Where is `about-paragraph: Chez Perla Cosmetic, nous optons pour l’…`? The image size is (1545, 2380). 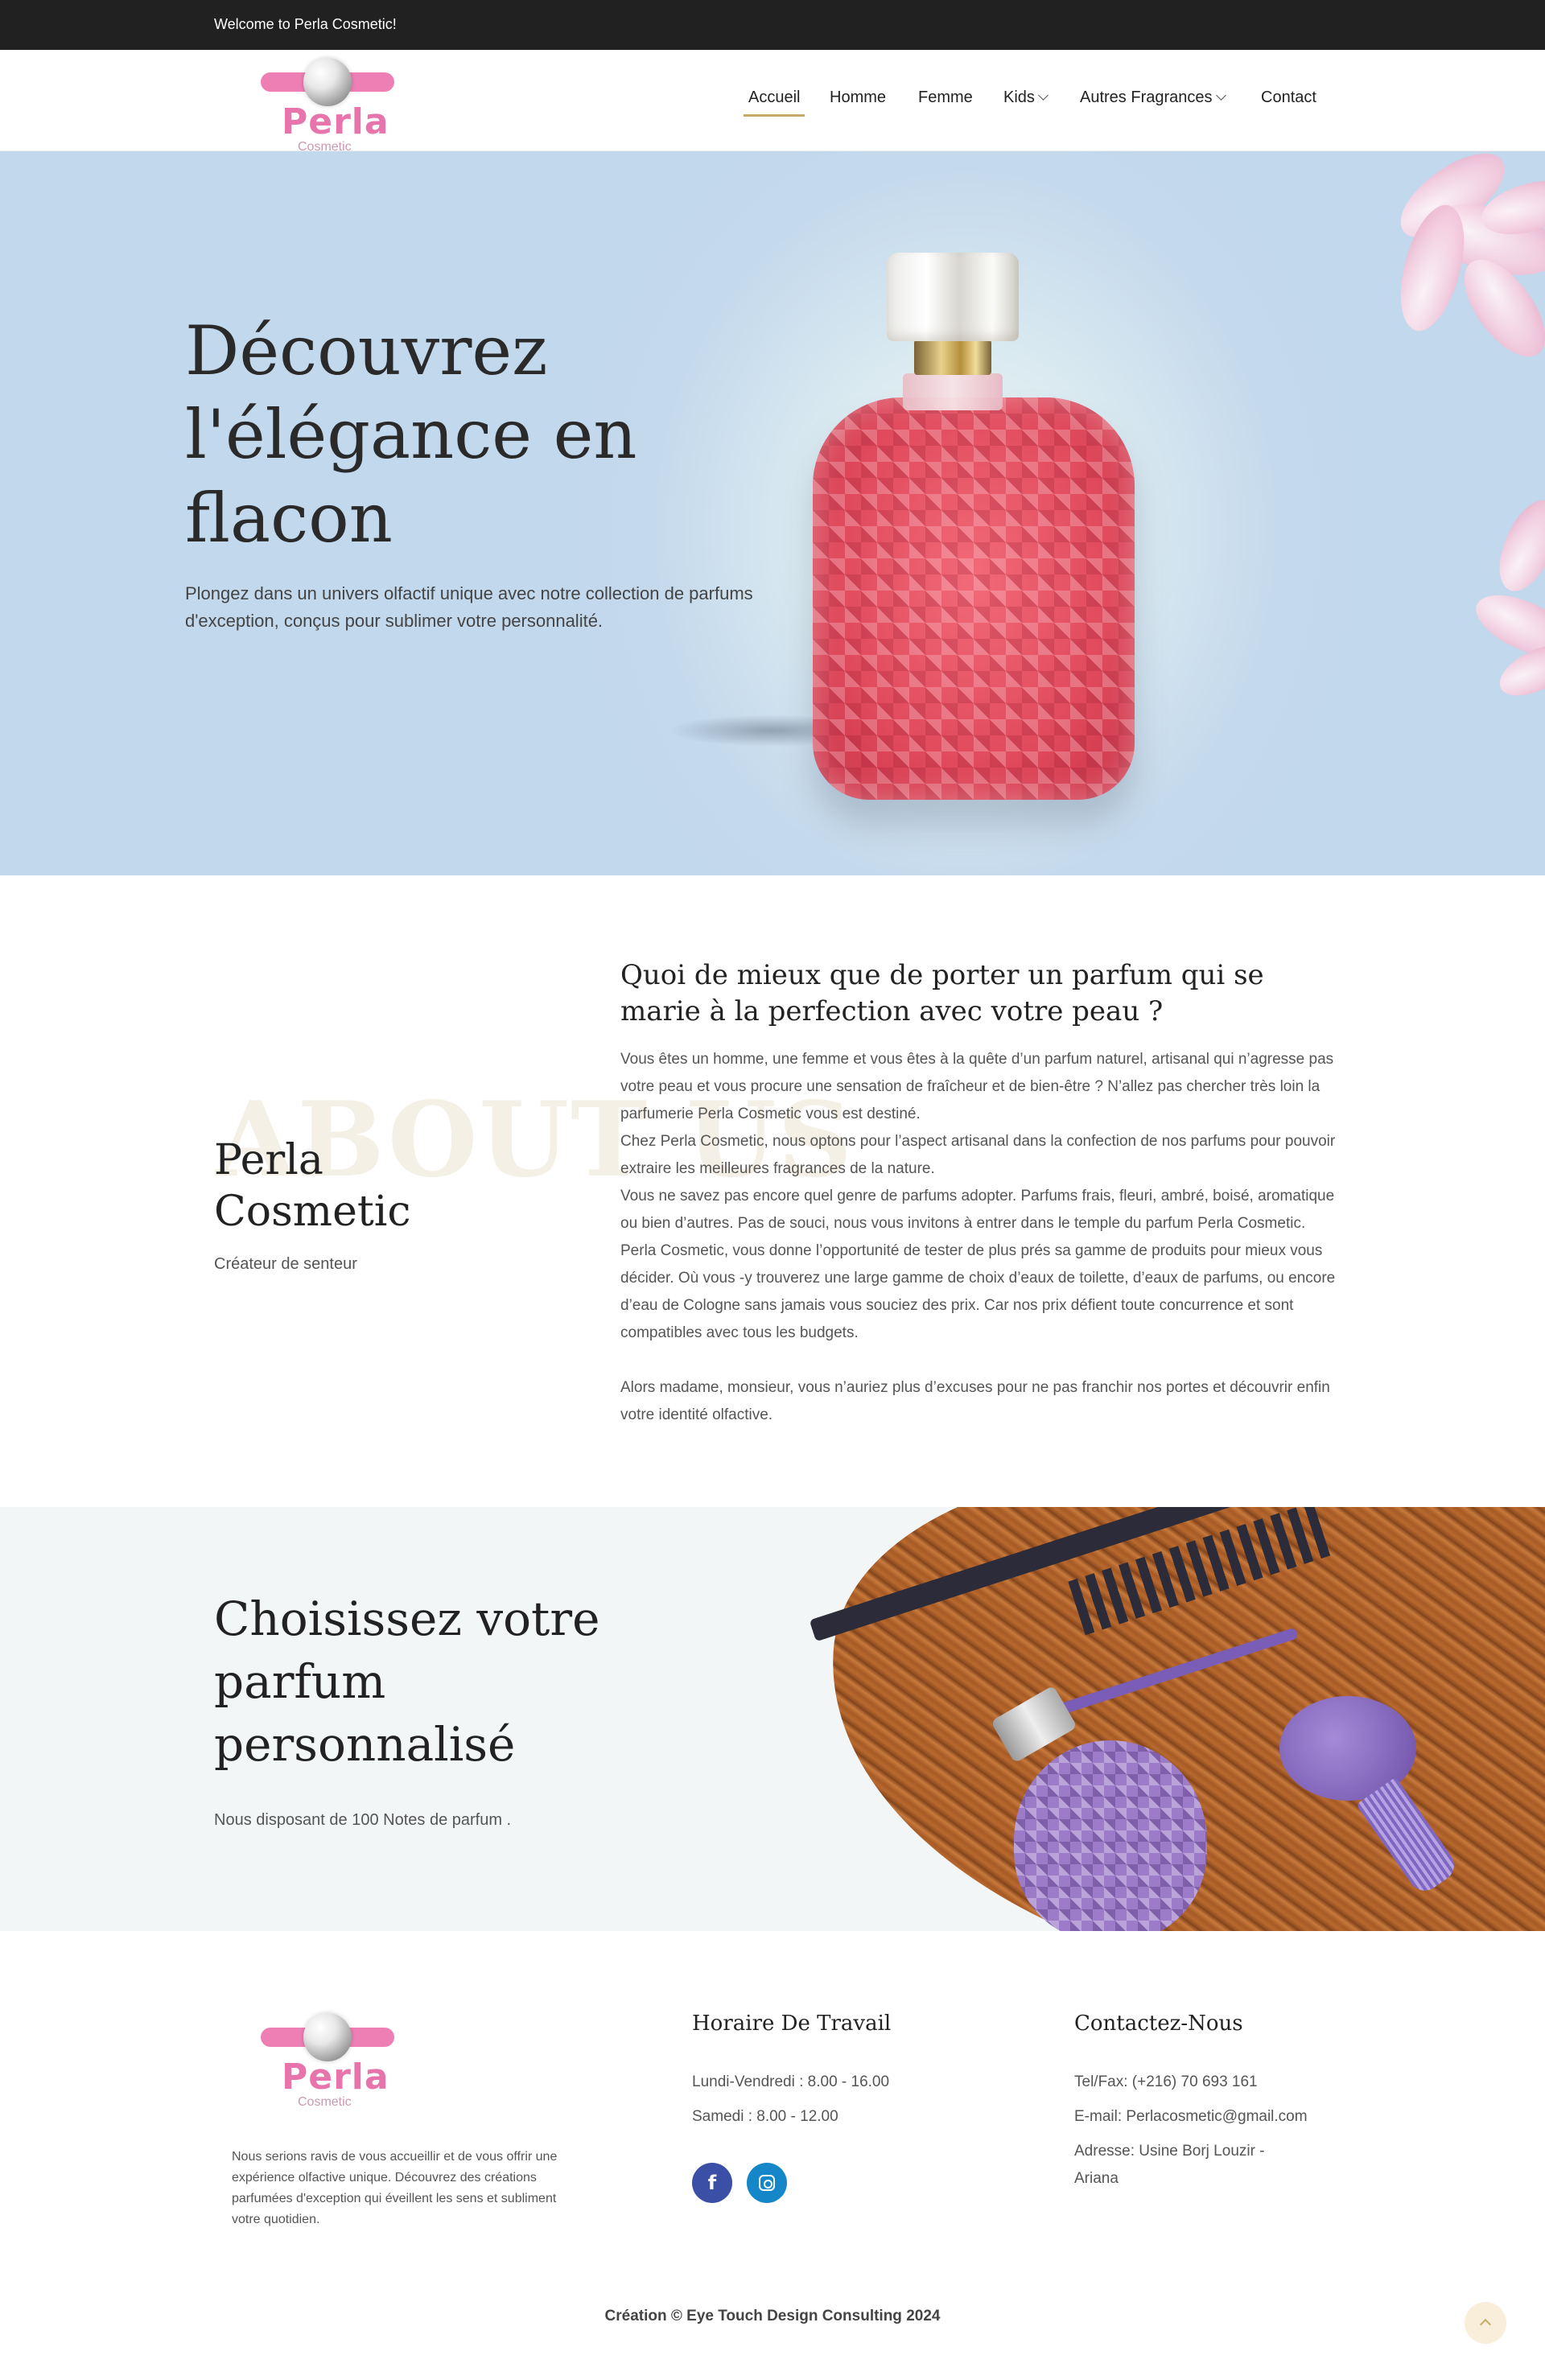 about-paragraph: Chez Perla Cosmetic, nous optons pour l’… is located at coordinates (978, 1155).